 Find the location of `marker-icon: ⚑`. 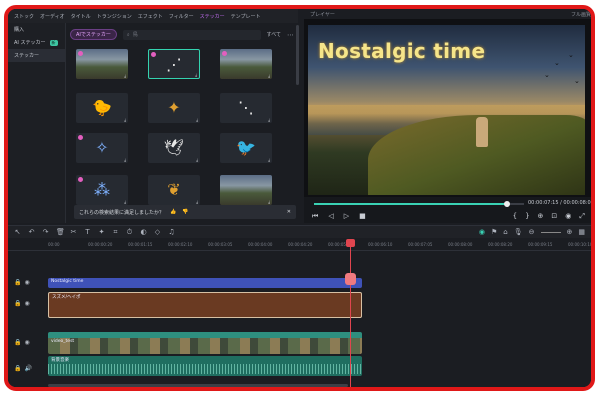

marker-icon: ⚑ is located at coordinates (494, 232).